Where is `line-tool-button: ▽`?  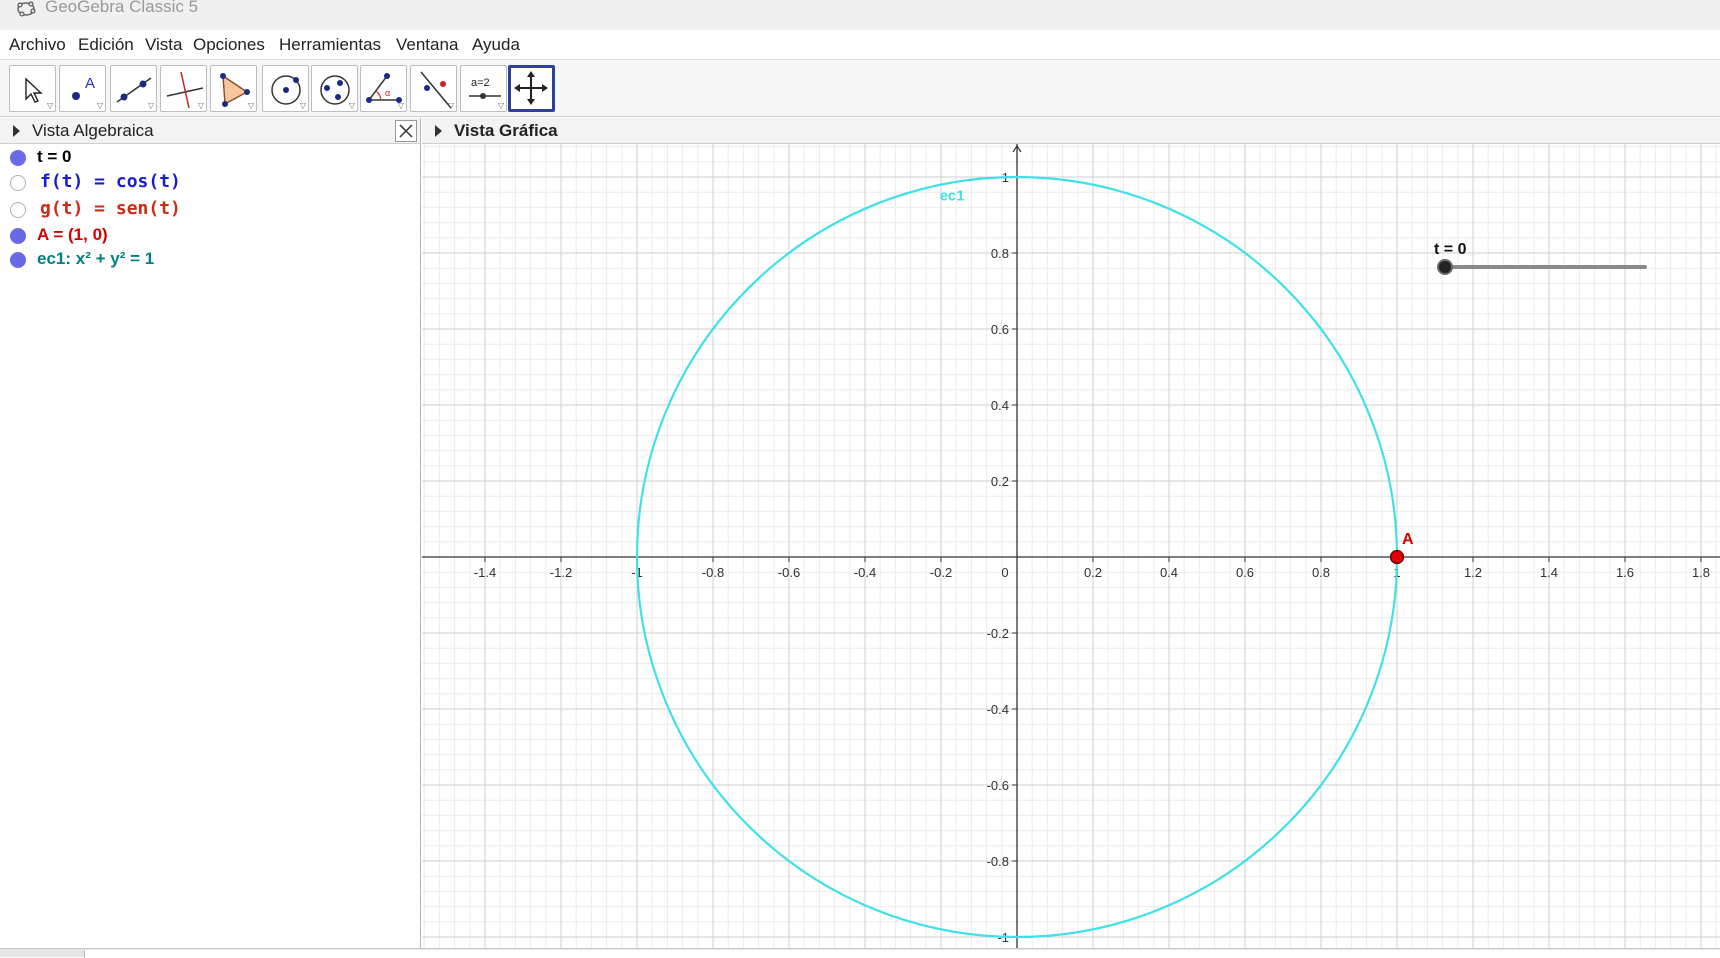
line-tool-button: ▽ is located at coordinates (133, 88).